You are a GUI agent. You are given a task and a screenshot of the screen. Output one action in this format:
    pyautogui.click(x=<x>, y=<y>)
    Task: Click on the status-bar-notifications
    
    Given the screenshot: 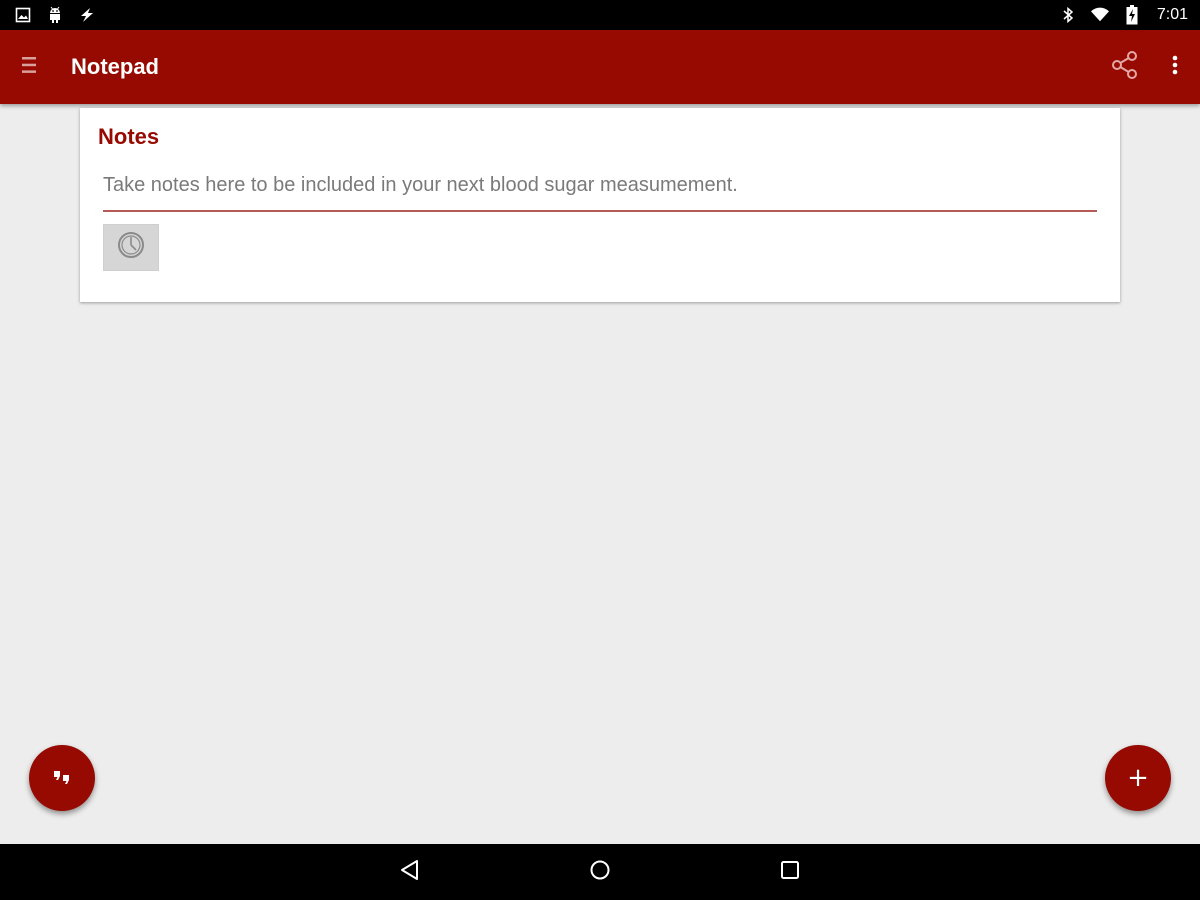 What is the action you would take?
    pyautogui.click(x=55, y=15)
    